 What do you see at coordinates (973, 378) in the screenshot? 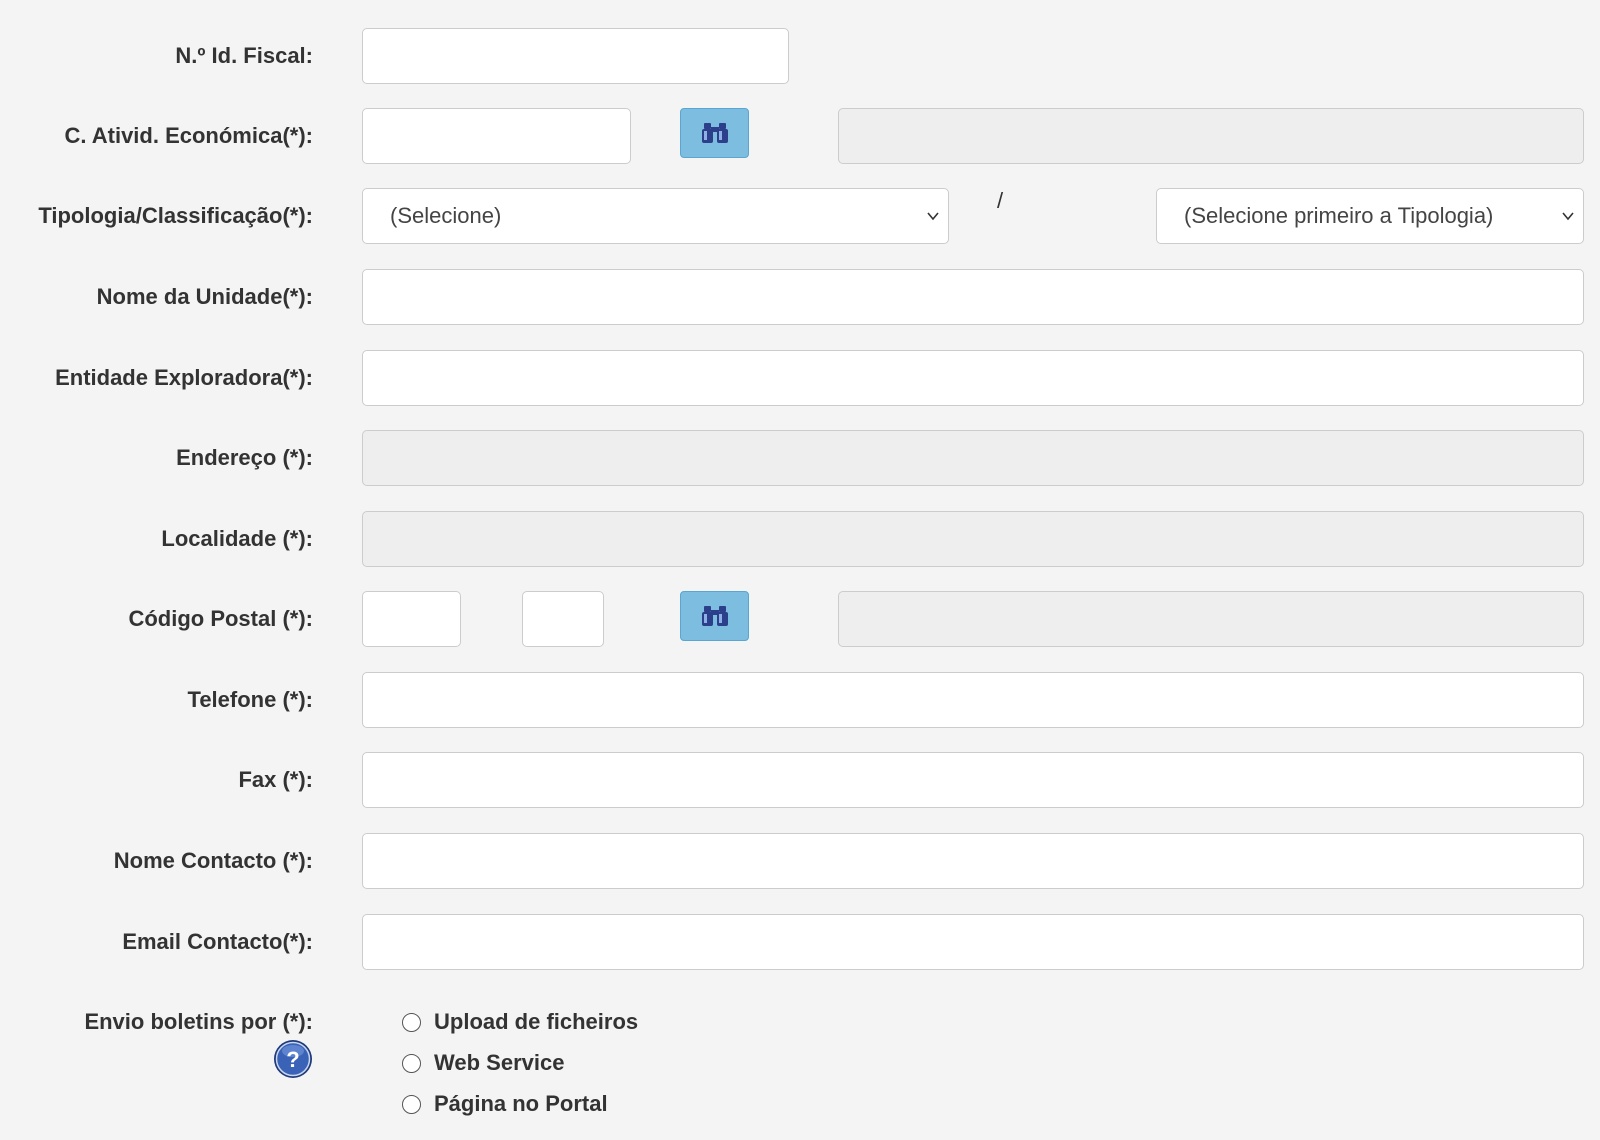
I see `entidade-input` at bounding box center [973, 378].